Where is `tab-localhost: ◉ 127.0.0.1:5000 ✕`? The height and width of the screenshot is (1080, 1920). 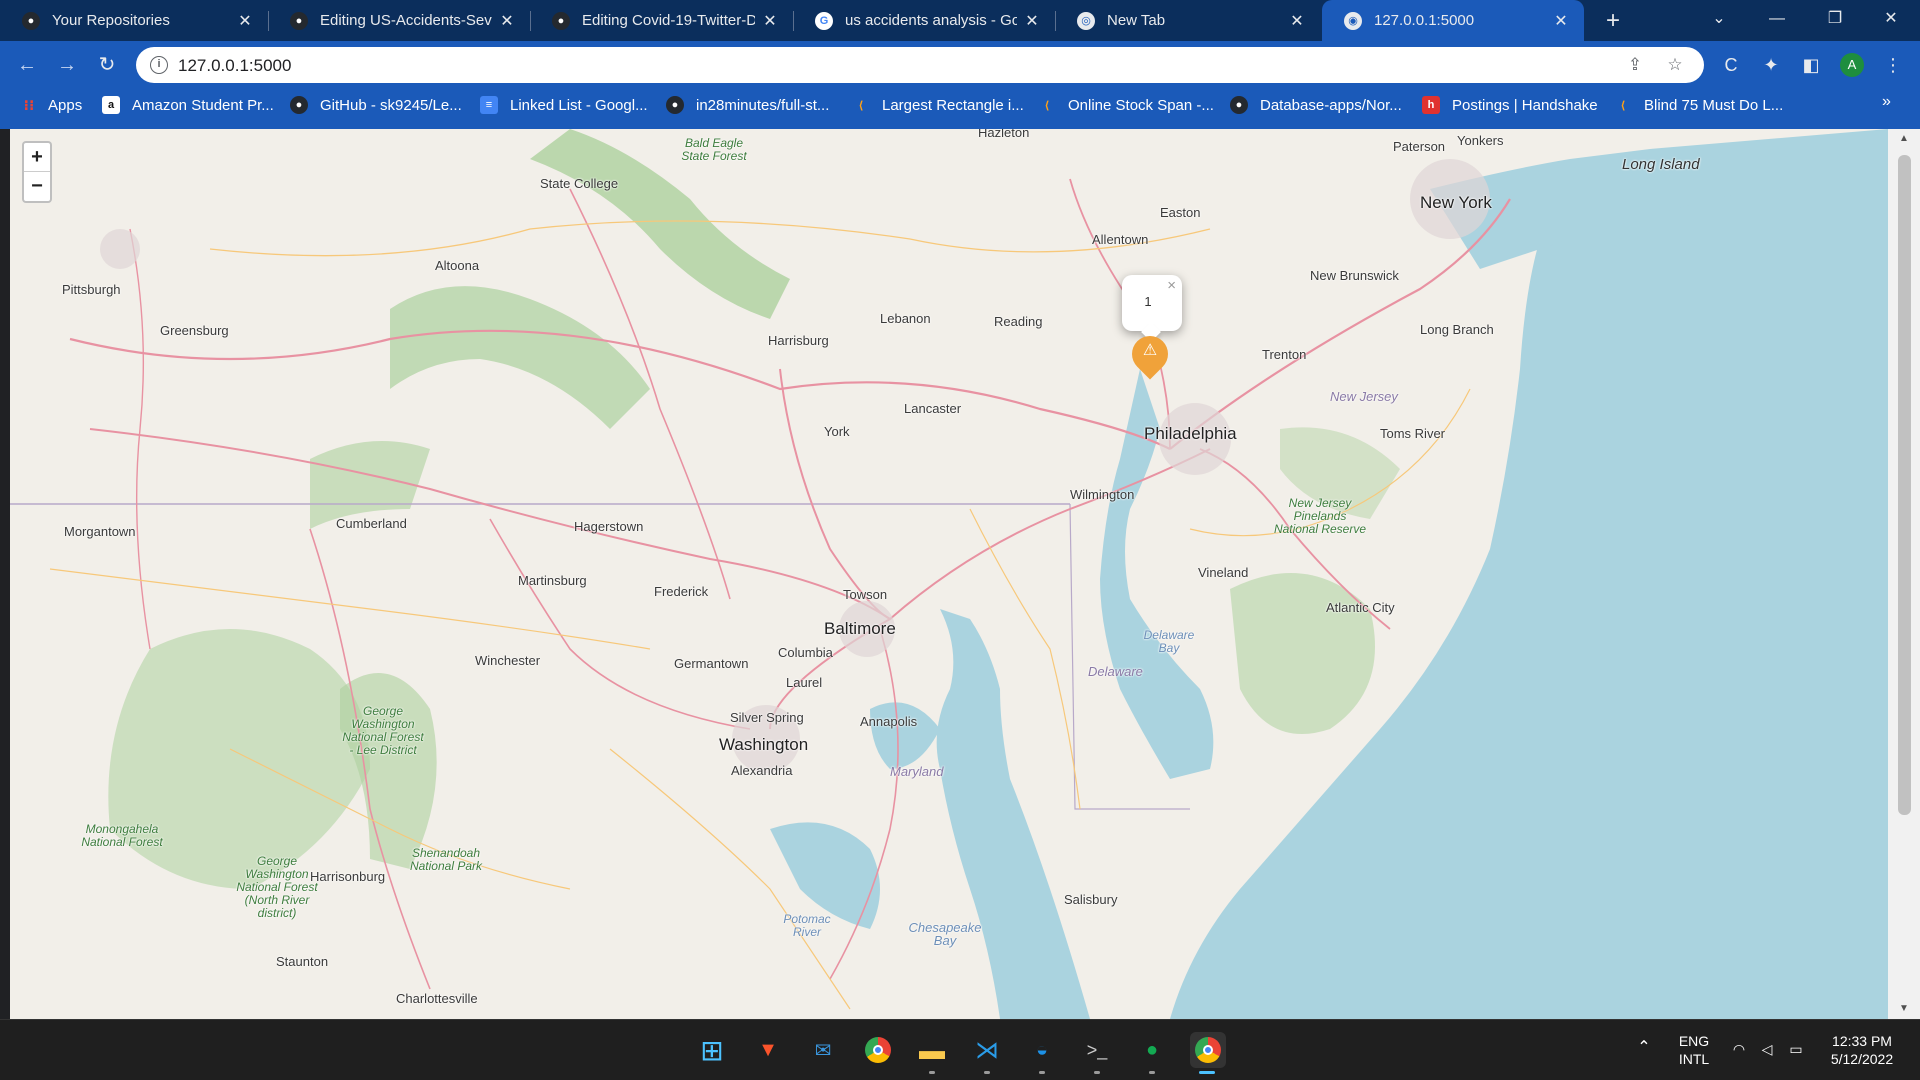
tab-localhost: ◉ 127.0.0.1:5000 ✕ is located at coordinates (1453, 20).